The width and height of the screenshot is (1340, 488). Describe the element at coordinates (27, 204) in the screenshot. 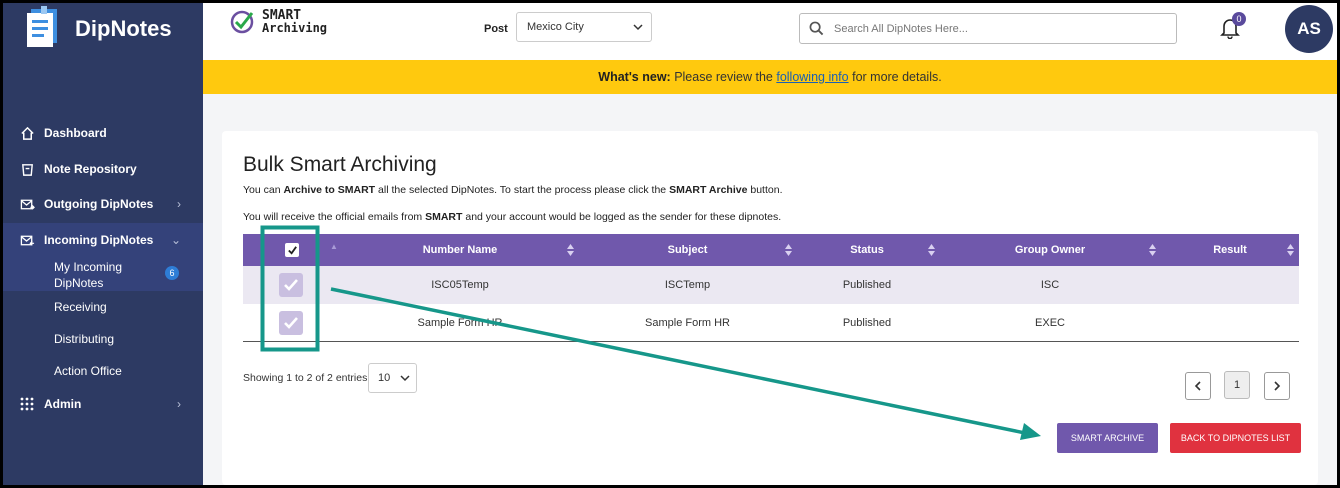

I see `mail-outgoing-icon` at that location.